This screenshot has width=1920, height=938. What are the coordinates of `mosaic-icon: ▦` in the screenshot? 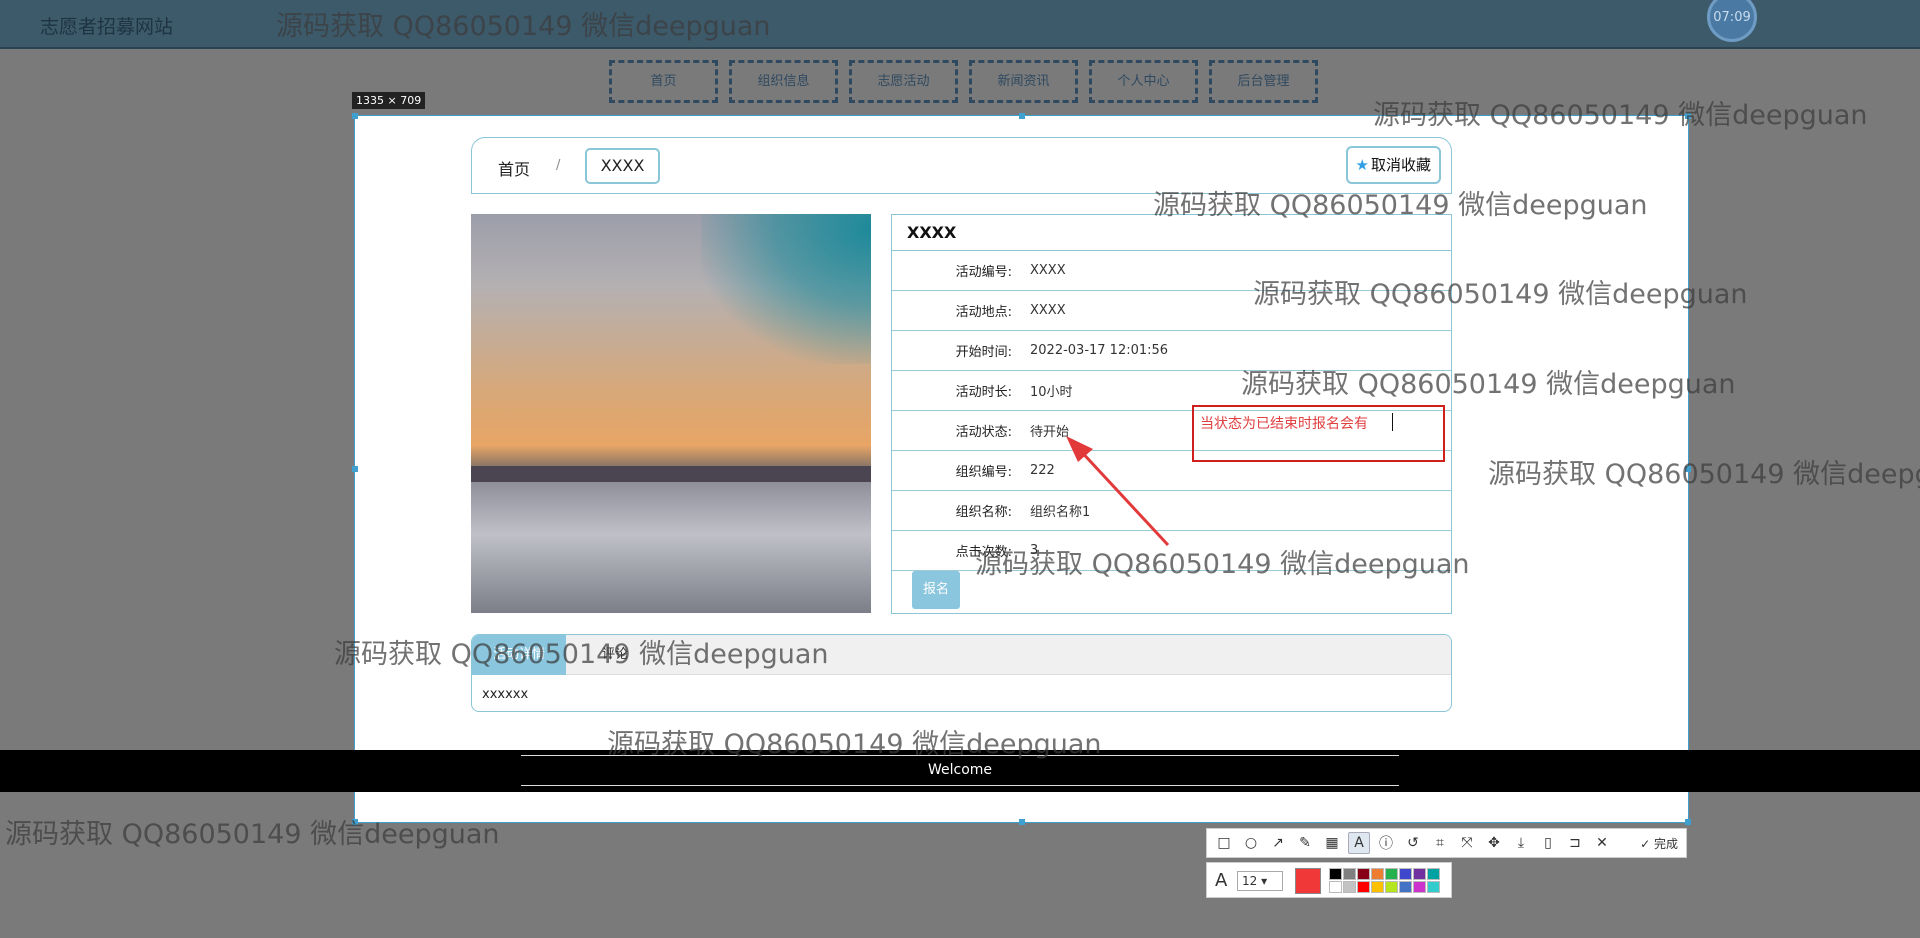 It's located at (1332, 843).